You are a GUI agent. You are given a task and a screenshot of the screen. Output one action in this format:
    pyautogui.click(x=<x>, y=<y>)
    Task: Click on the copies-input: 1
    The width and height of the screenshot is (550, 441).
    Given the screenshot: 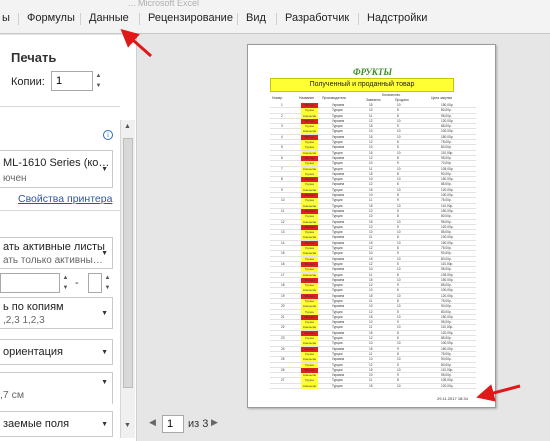 What is the action you would take?
    pyautogui.click(x=72, y=81)
    